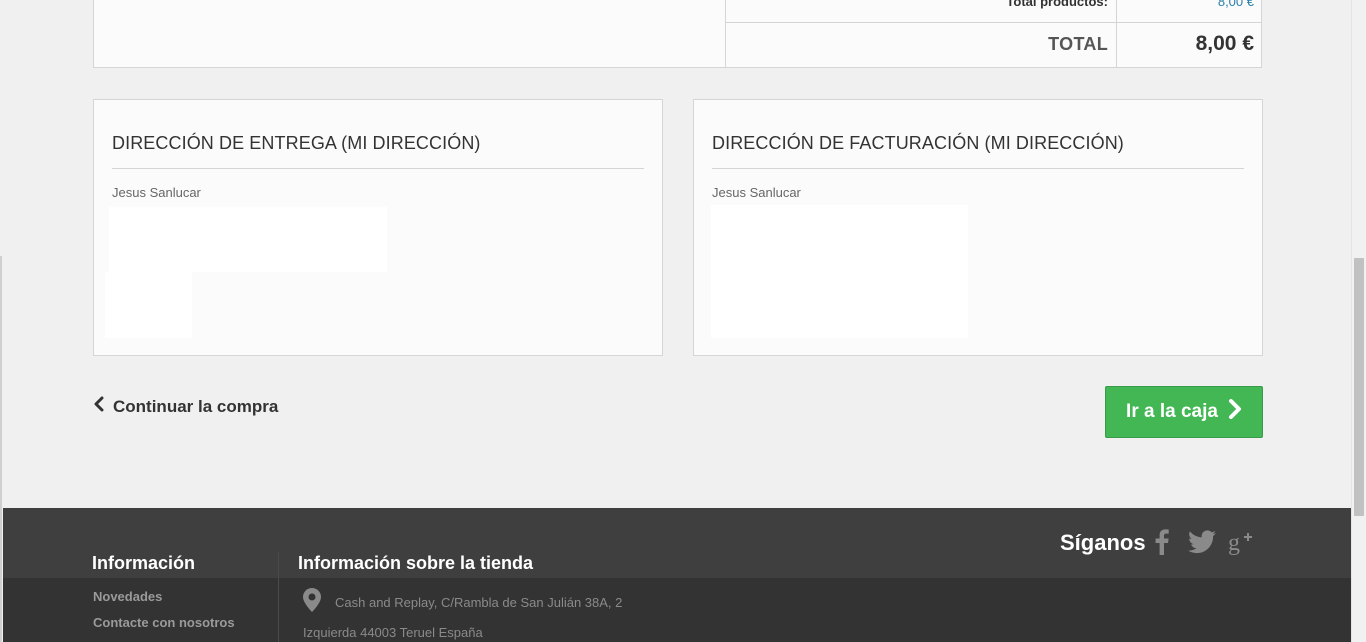 This screenshot has height=642, width=1366. Describe the element at coordinates (144, 563) in the screenshot. I see `footer-info-title: Información` at that location.